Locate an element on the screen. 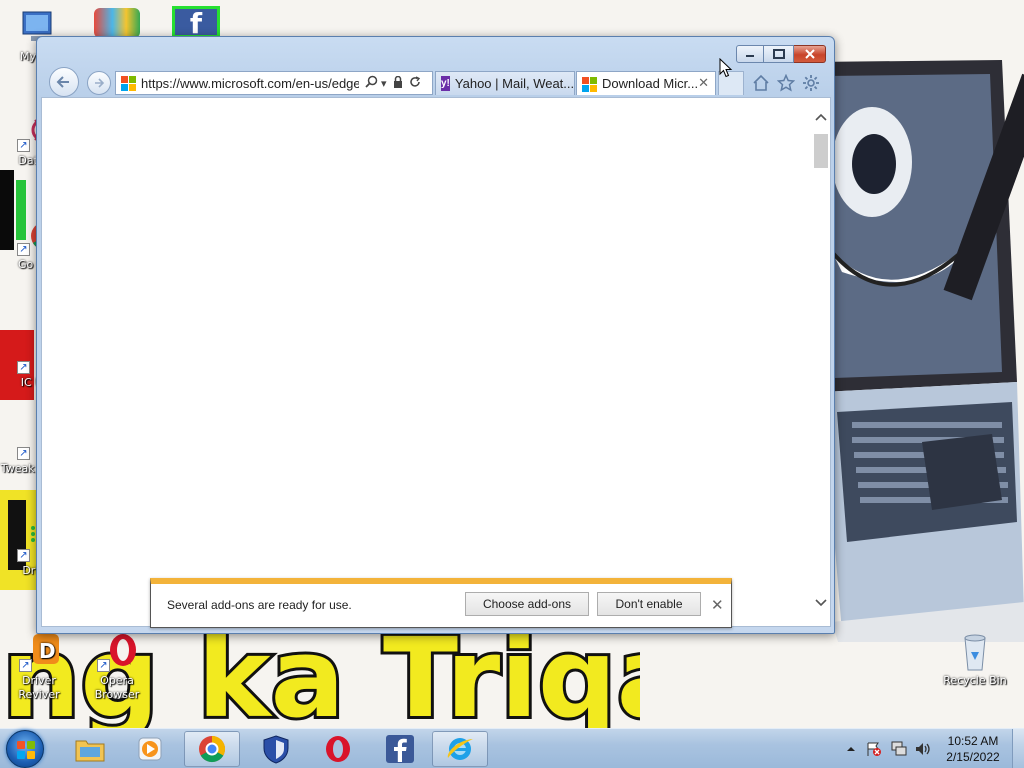 The image size is (1024, 768). start-button is located at coordinates (25, 749).